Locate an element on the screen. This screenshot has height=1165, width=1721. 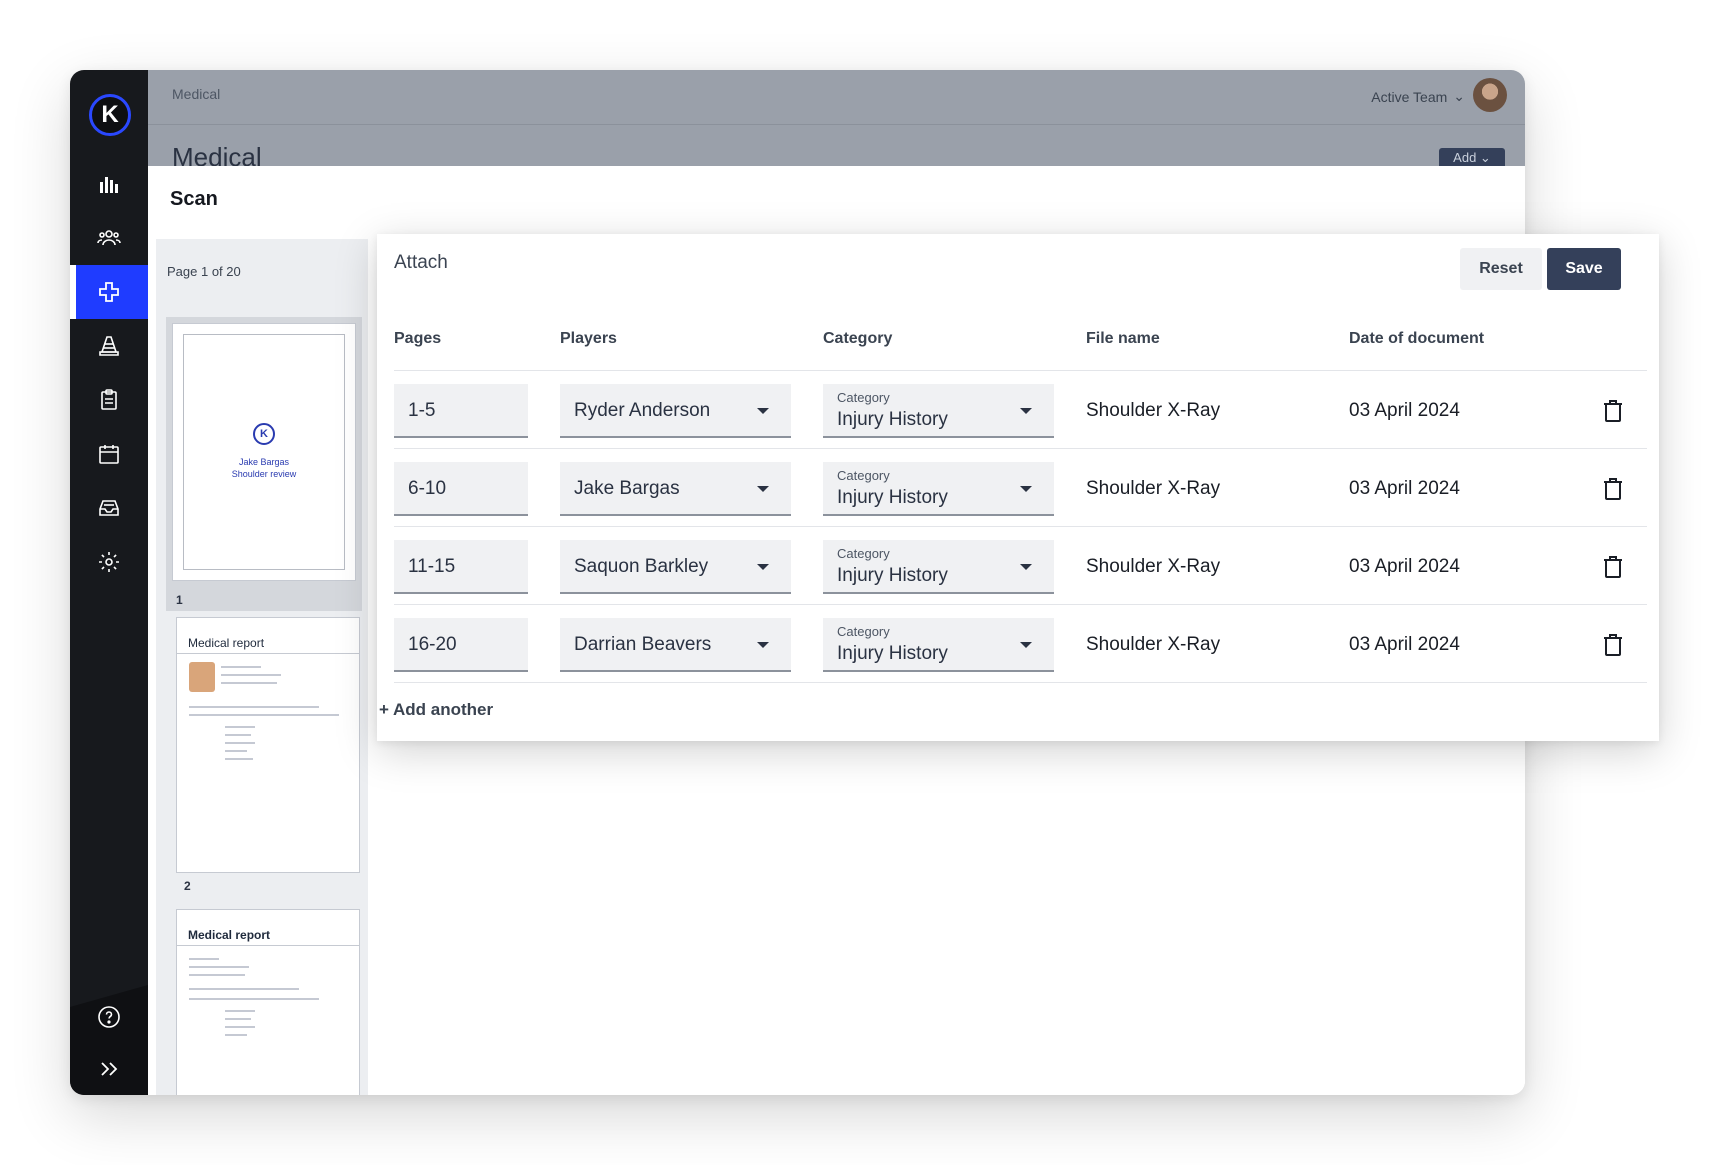
thumb-line-2: Shoulder review is located at coordinates (264, 474).